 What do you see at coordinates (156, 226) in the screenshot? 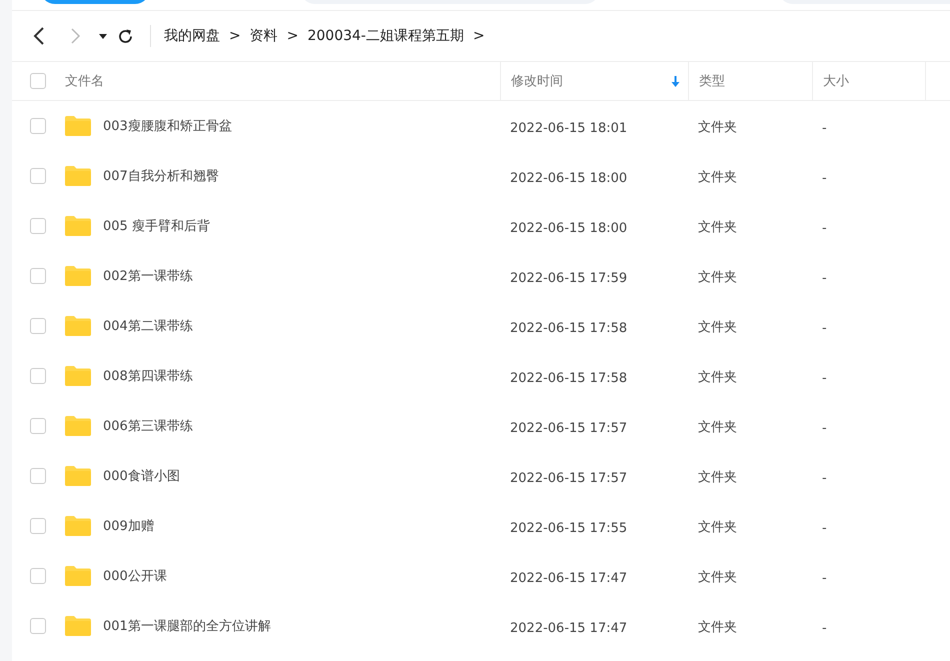
I see `file-name: 005 瘦手臂和后背` at bounding box center [156, 226].